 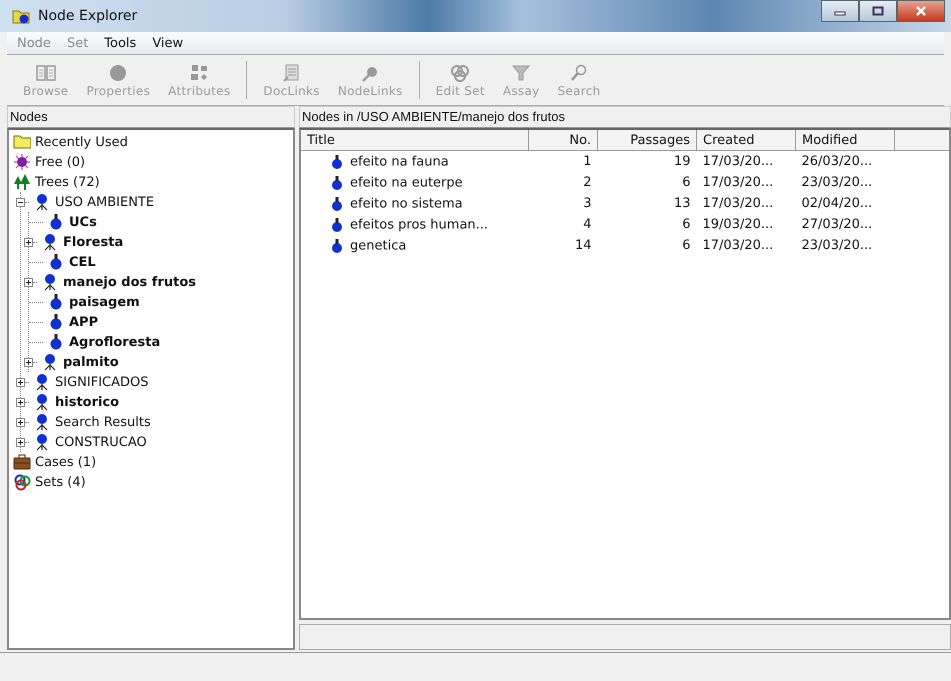 What do you see at coordinates (840, 11) in the screenshot?
I see `minimize-button` at bounding box center [840, 11].